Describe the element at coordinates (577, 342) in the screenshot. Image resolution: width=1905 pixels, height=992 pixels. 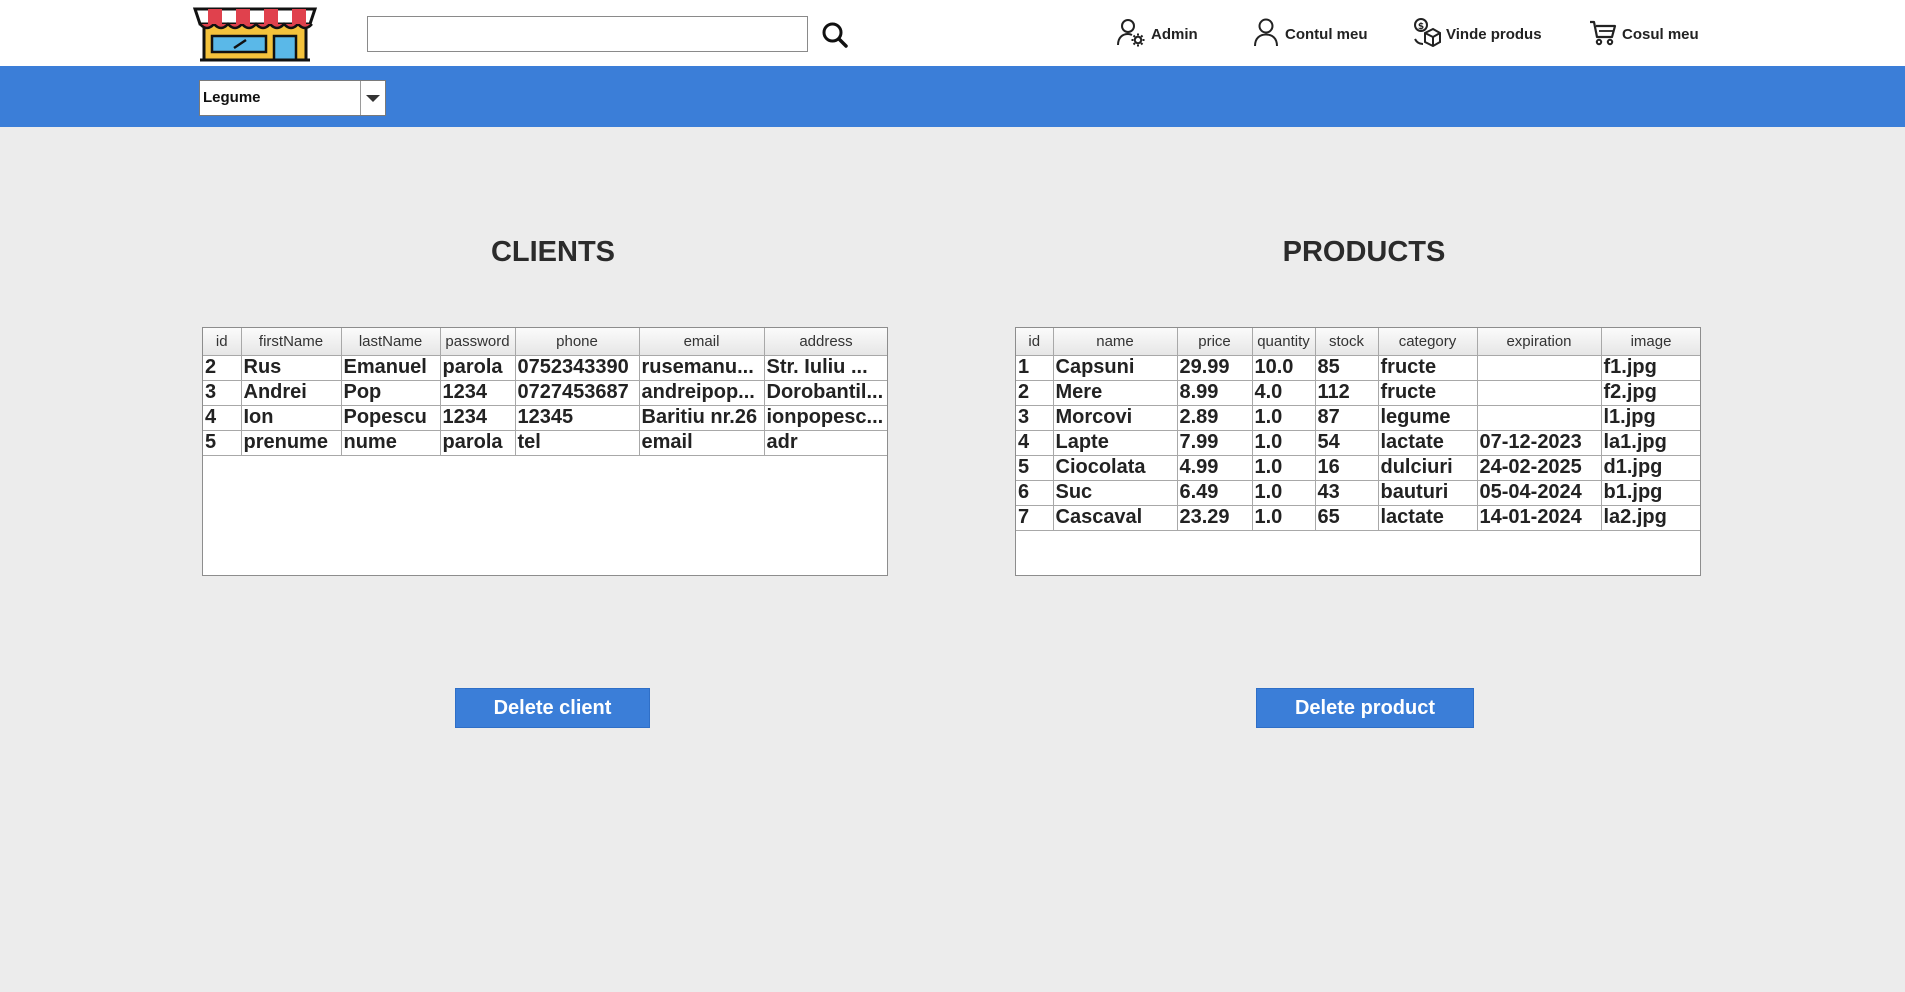
I see `column-header-phone: phone` at that location.